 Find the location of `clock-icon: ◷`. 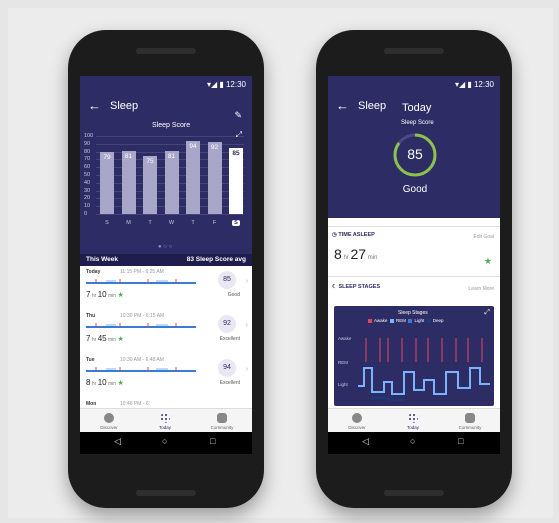

clock-icon: ◷ is located at coordinates (334, 235).